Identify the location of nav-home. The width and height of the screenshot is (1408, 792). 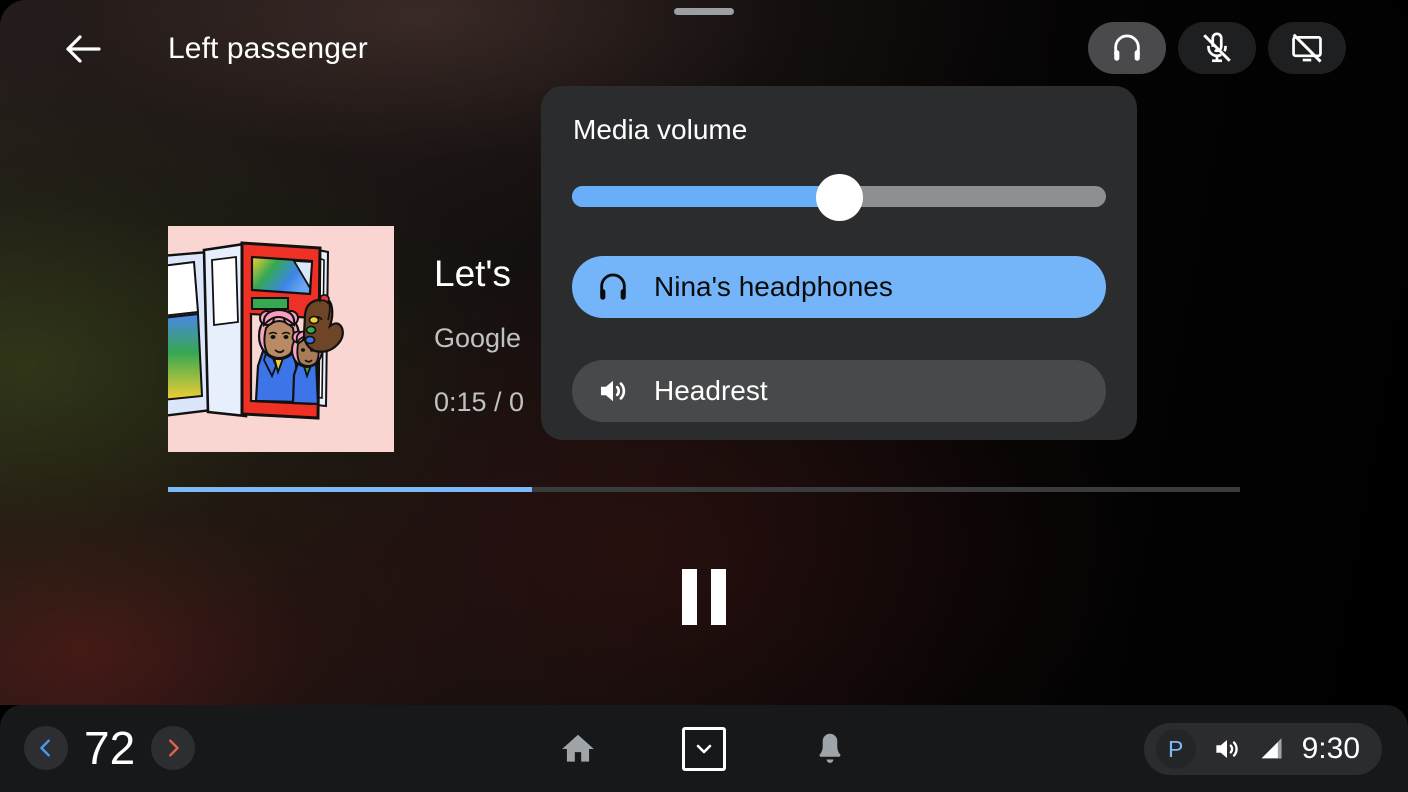
(578, 749).